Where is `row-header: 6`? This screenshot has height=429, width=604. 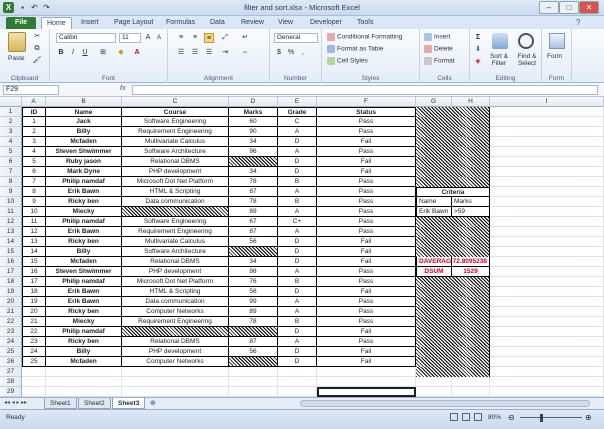 row-header: 6 is located at coordinates (11, 162).